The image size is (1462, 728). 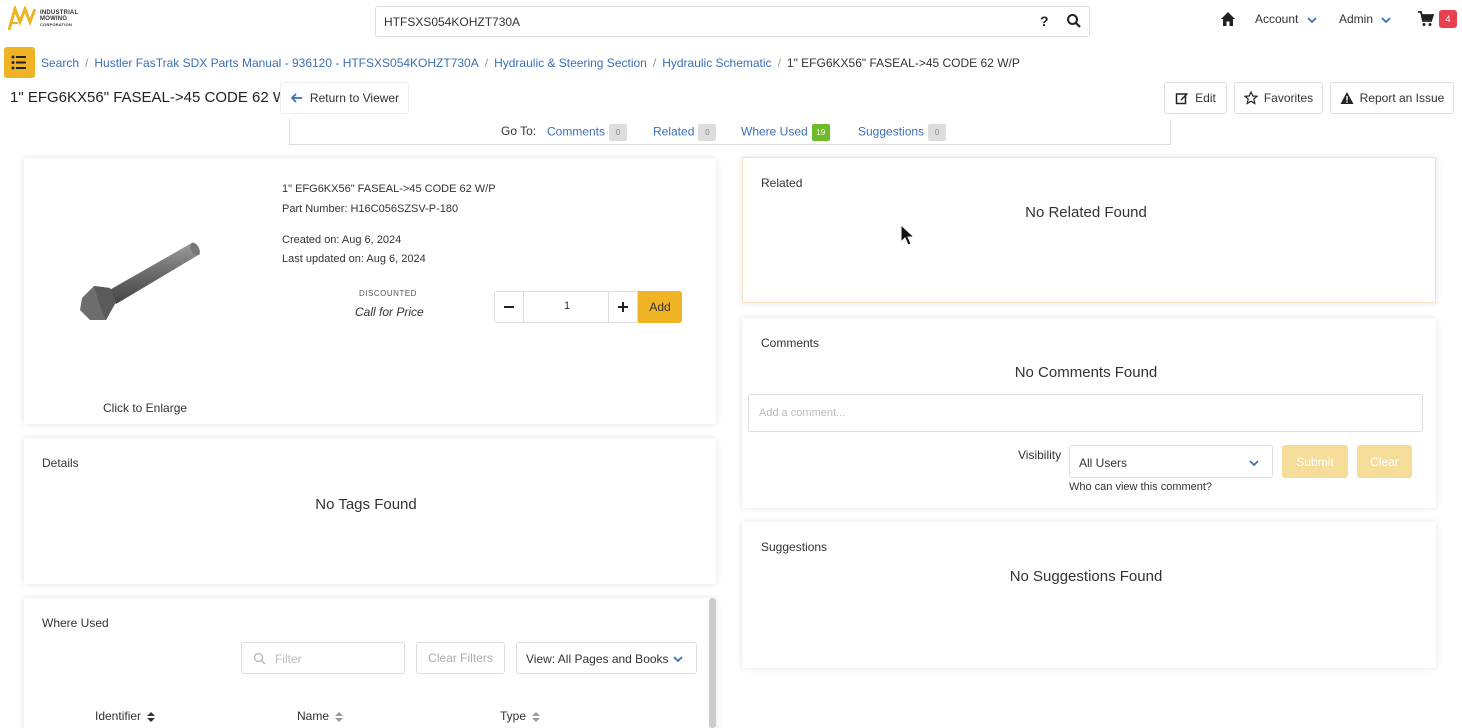 I want to click on breadcrumb-section: Hydraulic & Steering Section, so click(x=570, y=63).